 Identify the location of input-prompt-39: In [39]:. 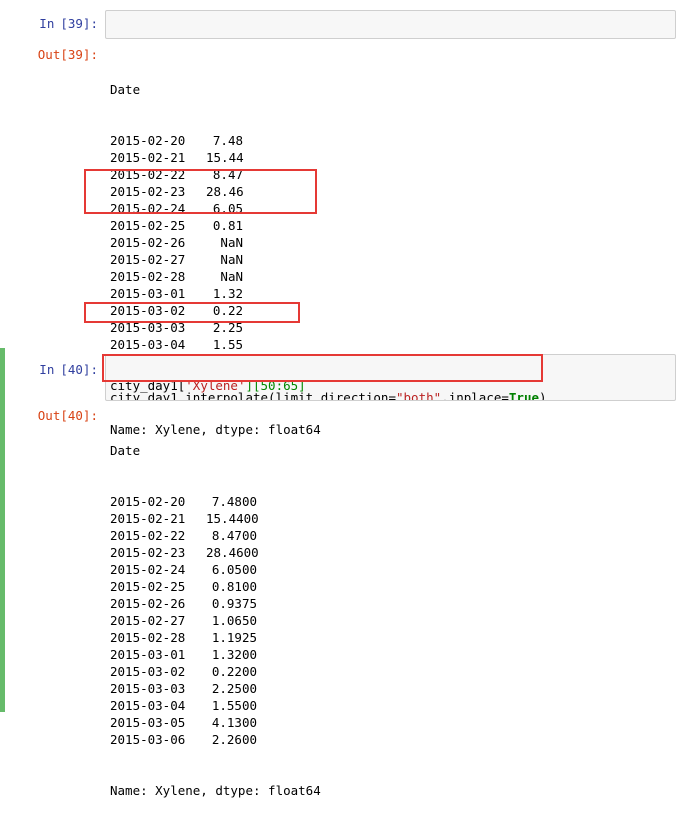
(49, 23).